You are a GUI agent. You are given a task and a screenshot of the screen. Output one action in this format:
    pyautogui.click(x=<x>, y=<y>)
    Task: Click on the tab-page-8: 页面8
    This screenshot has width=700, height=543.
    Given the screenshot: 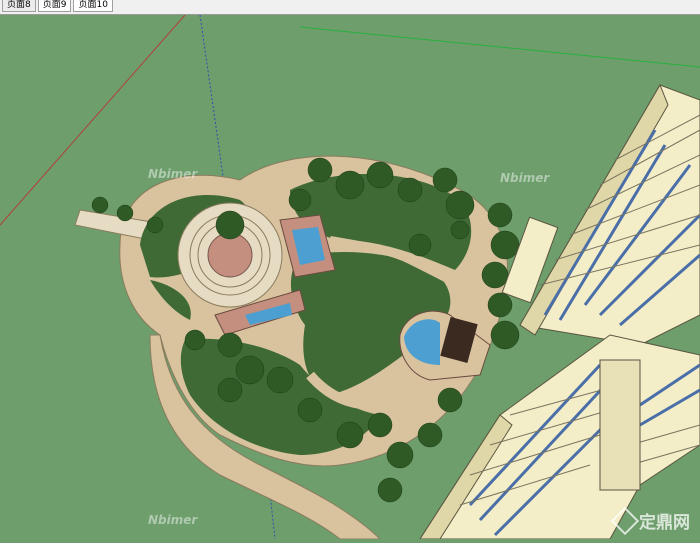 What is the action you would take?
    pyautogui.click(x=19, y=6)
    